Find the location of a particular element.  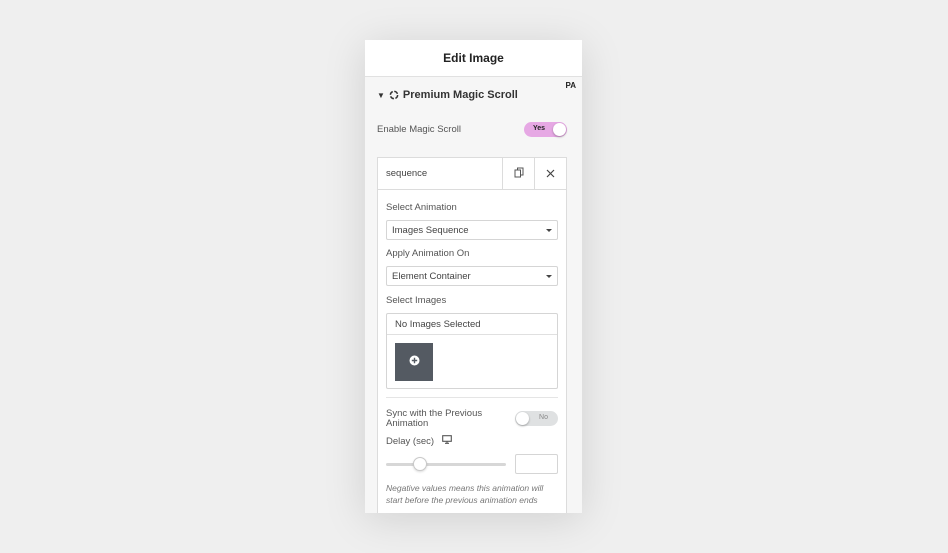

remove-button is located at coordinates (550, 173).